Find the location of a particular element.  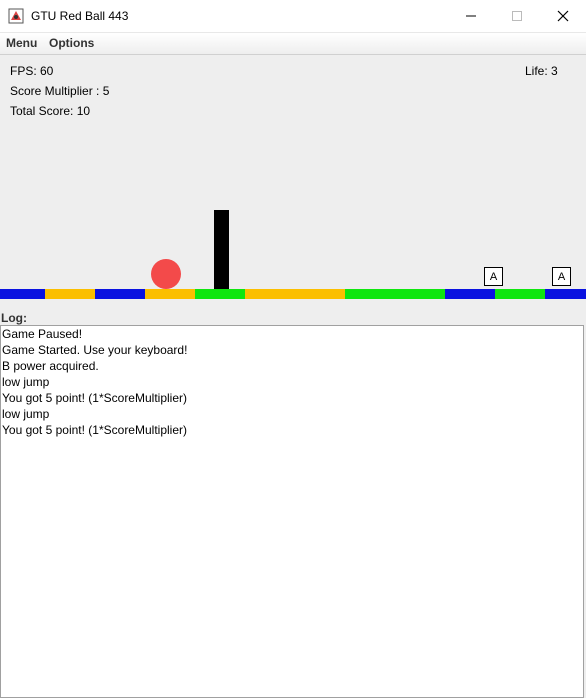

score-multiplier-label: Score Multiplier : 5 is located at coordinates (60, 91).